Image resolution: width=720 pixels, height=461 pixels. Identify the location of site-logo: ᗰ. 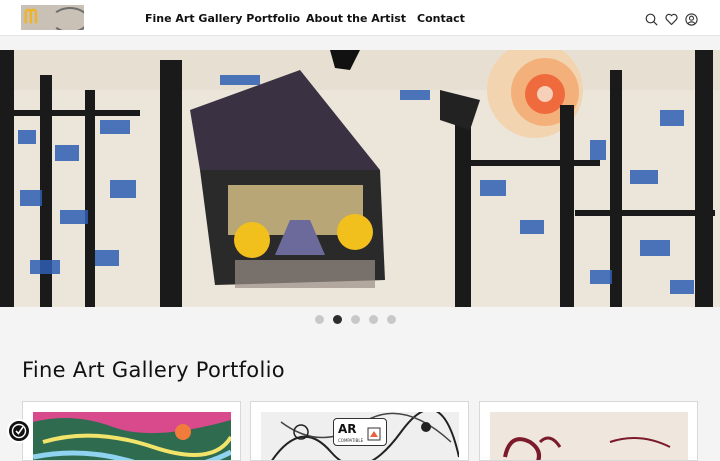
(52, 17).